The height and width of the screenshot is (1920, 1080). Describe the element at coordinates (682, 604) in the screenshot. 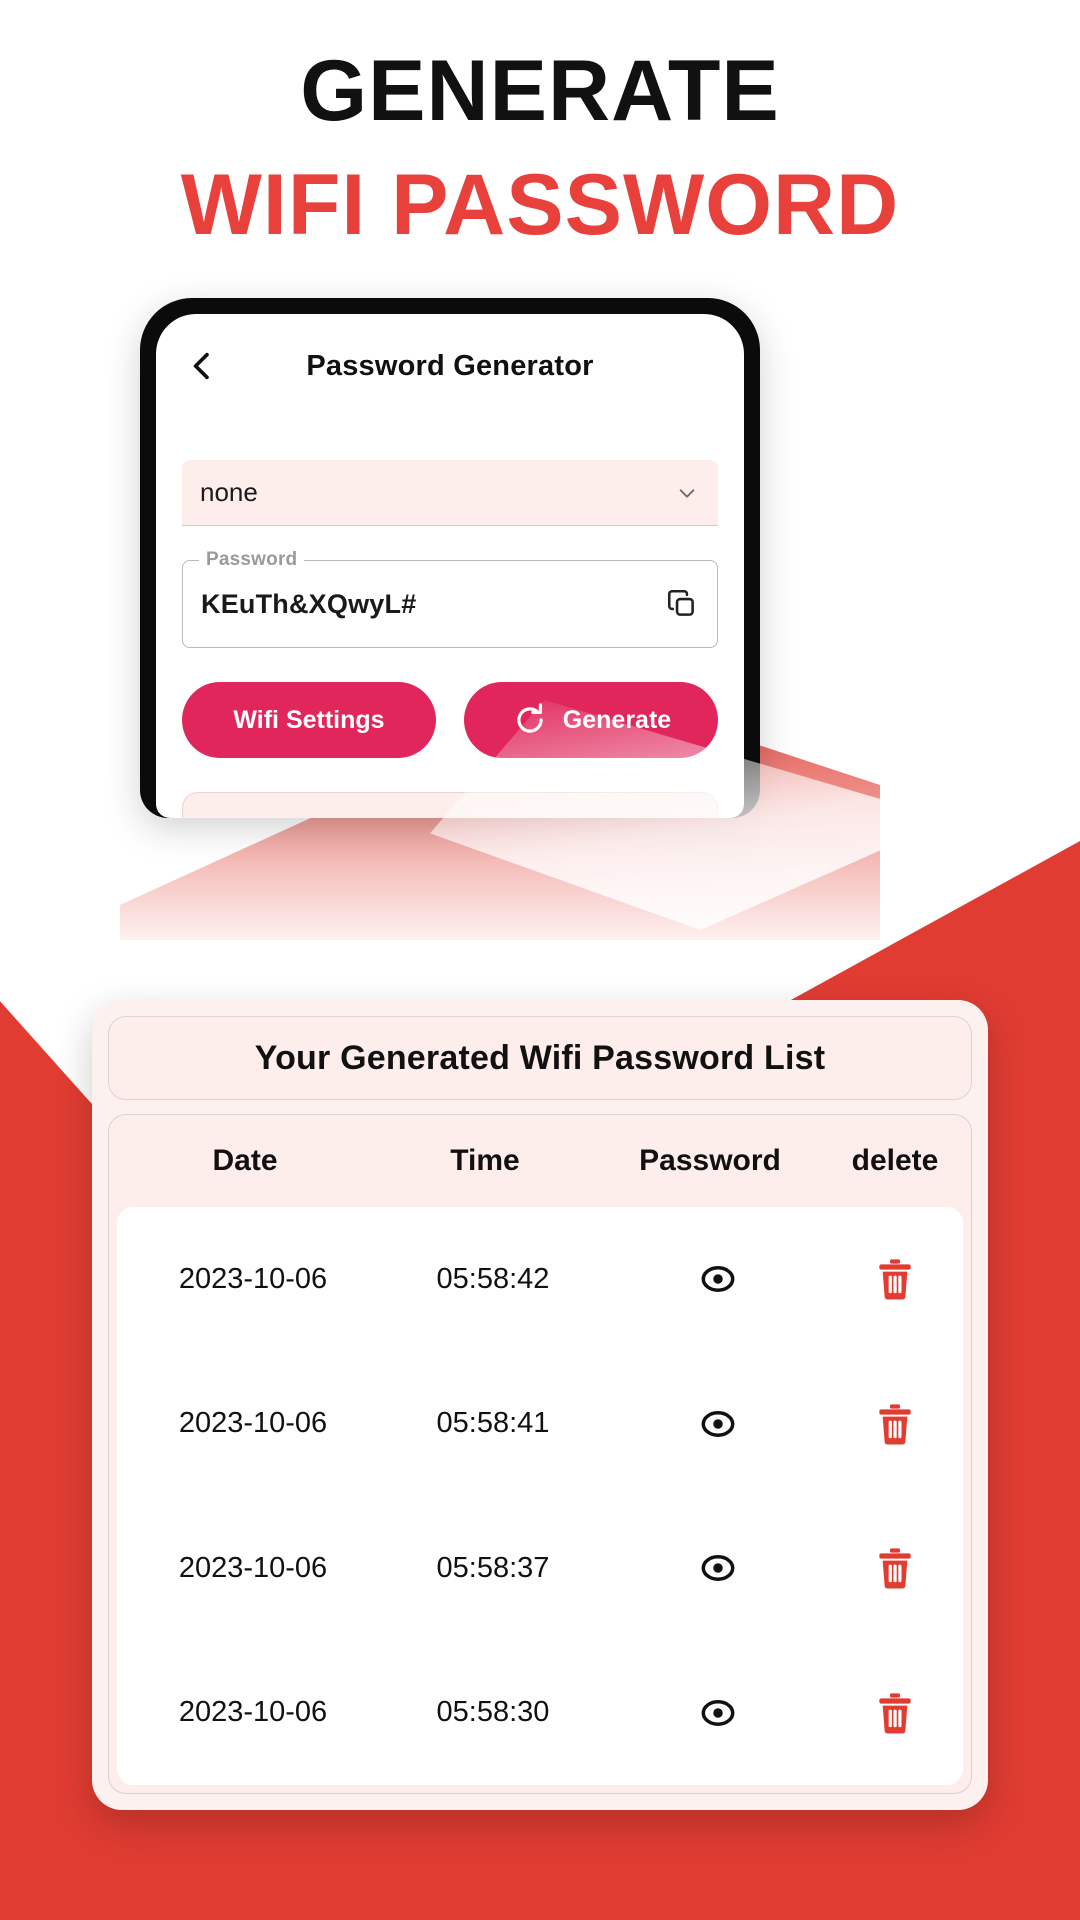

I see `copy-icon` at that location.